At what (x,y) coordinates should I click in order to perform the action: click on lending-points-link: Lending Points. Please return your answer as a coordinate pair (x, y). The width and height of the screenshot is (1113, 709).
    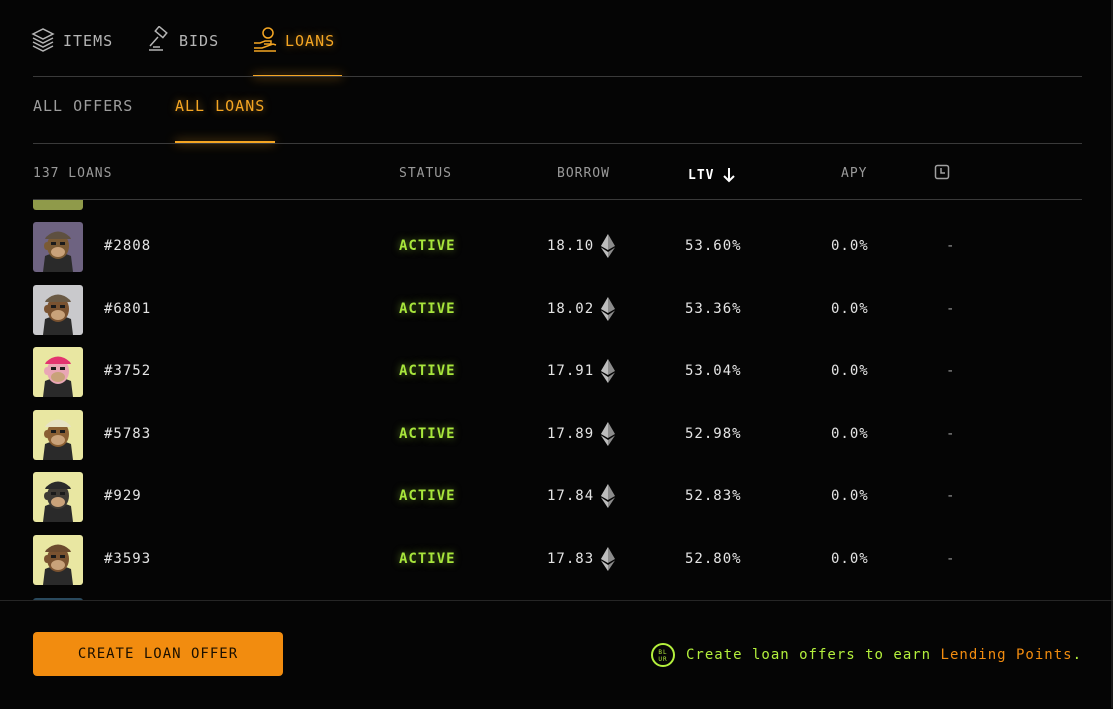
    Looking at the image, I should click on (1007, 655).